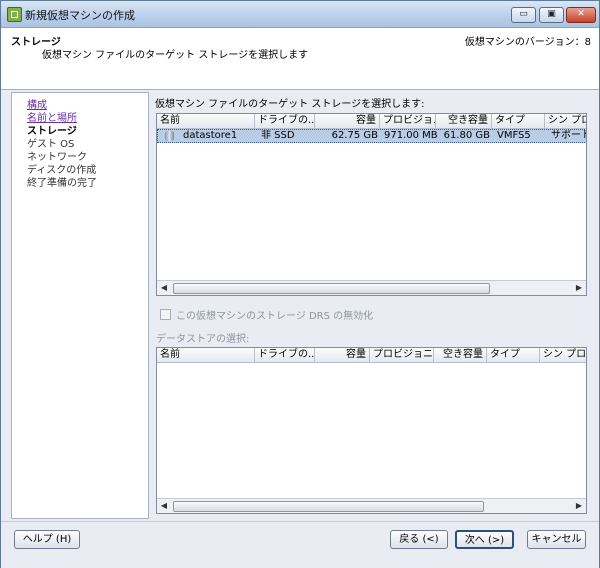 This screenshot has width=600, height=568. I want to click on table-header: 名前 ドライブの... 容量 プロビジョ... 空き容量 タイプ シン プロビ, so click(371, 121).